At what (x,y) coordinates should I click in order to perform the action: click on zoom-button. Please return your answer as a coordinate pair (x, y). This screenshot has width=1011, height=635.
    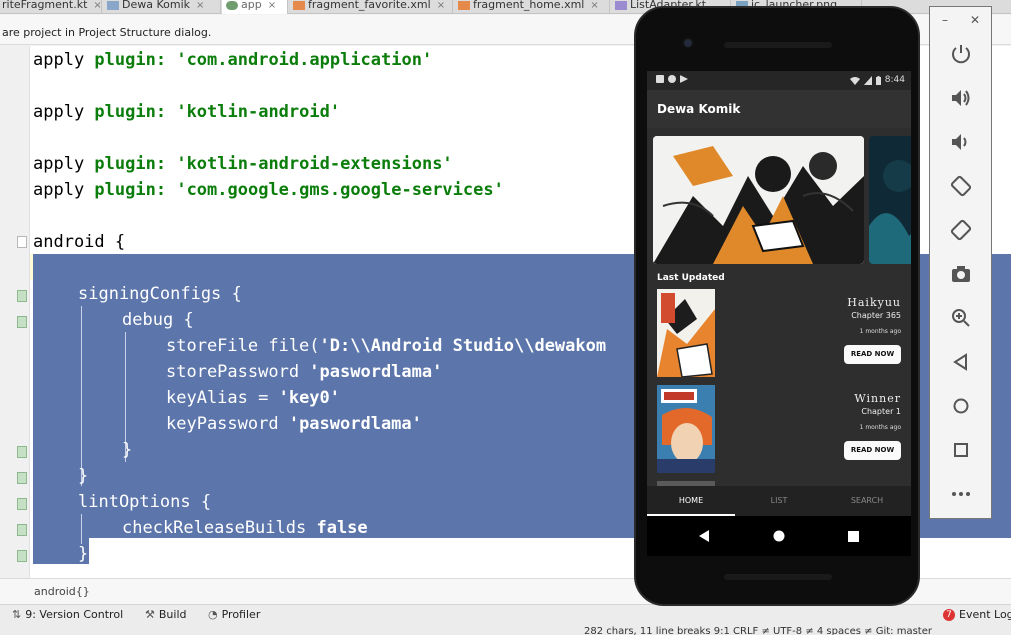
    Looking at the image, I should click on (961, 318).